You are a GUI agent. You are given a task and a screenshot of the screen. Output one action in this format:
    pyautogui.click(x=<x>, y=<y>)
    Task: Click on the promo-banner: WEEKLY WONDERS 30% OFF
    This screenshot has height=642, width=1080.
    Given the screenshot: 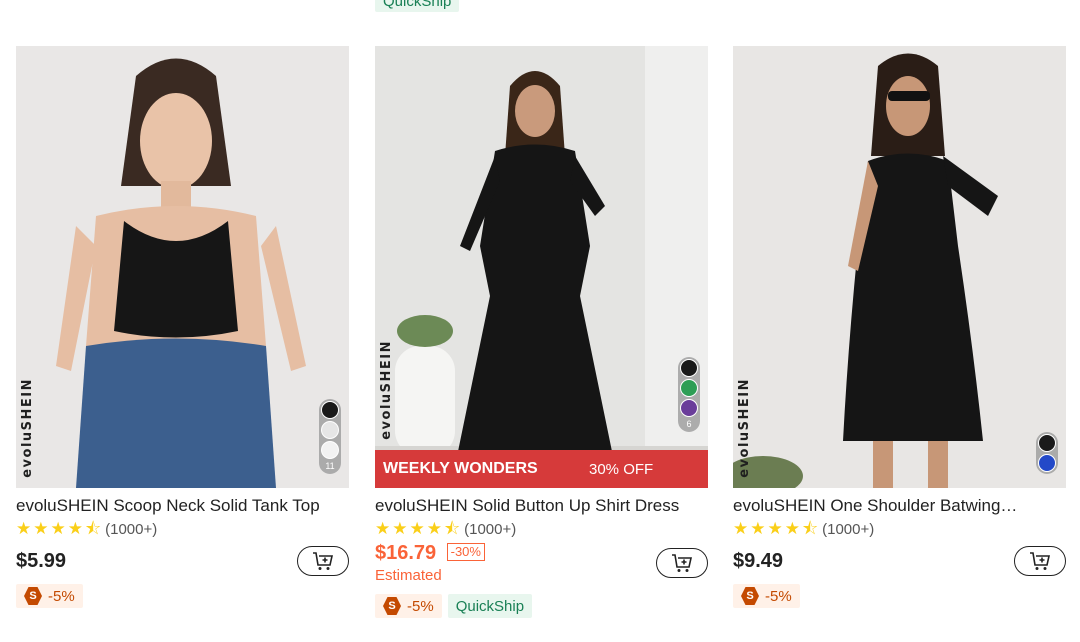 What is the action you would take?
    pyautogui.click(x=541, y=469)
    